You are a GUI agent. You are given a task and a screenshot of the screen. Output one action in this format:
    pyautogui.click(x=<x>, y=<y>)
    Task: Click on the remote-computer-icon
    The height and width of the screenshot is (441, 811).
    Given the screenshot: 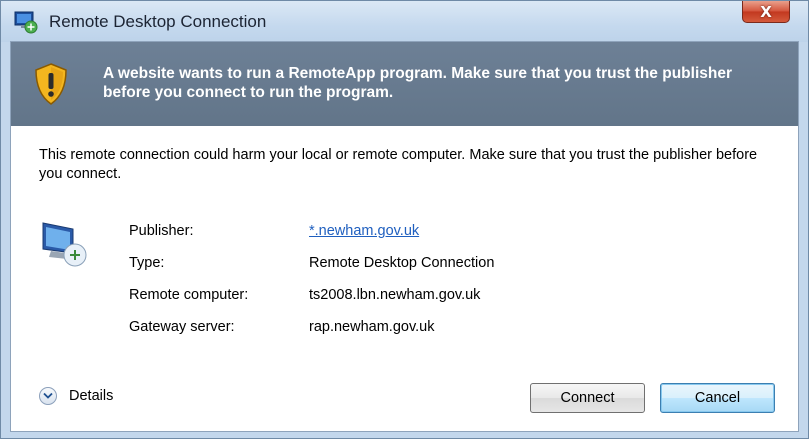 What is the action you would take?
    pyautogui.click(x=64, y=244)
    